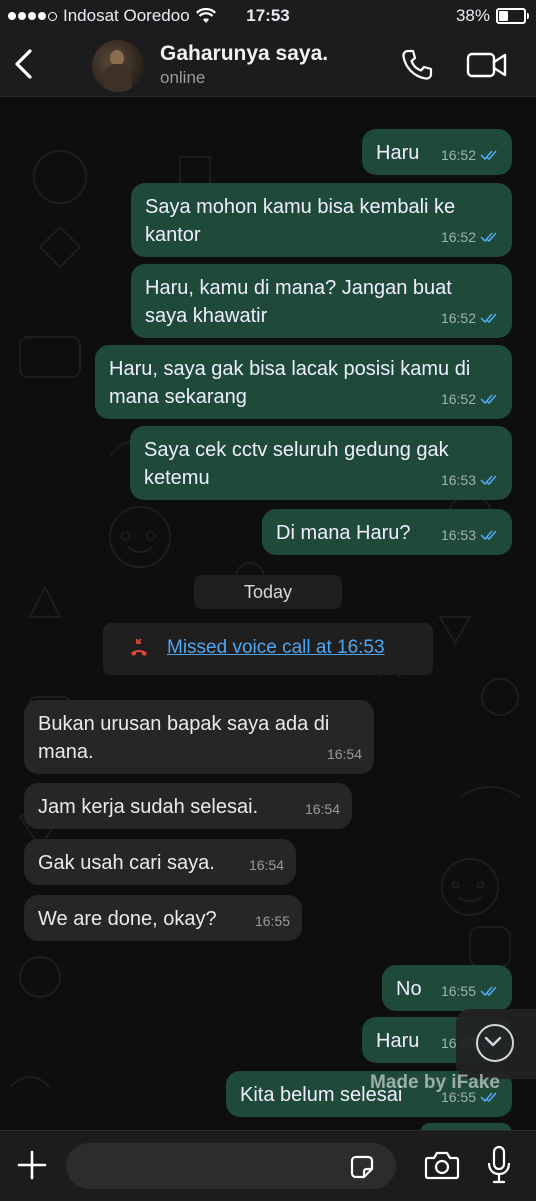 The height and width of the screenshot is (1201, 536). What do you see at coordinates (25, 64) in the screenshot?
I see `back-chevron-icon` at bounding box center [25, 64].